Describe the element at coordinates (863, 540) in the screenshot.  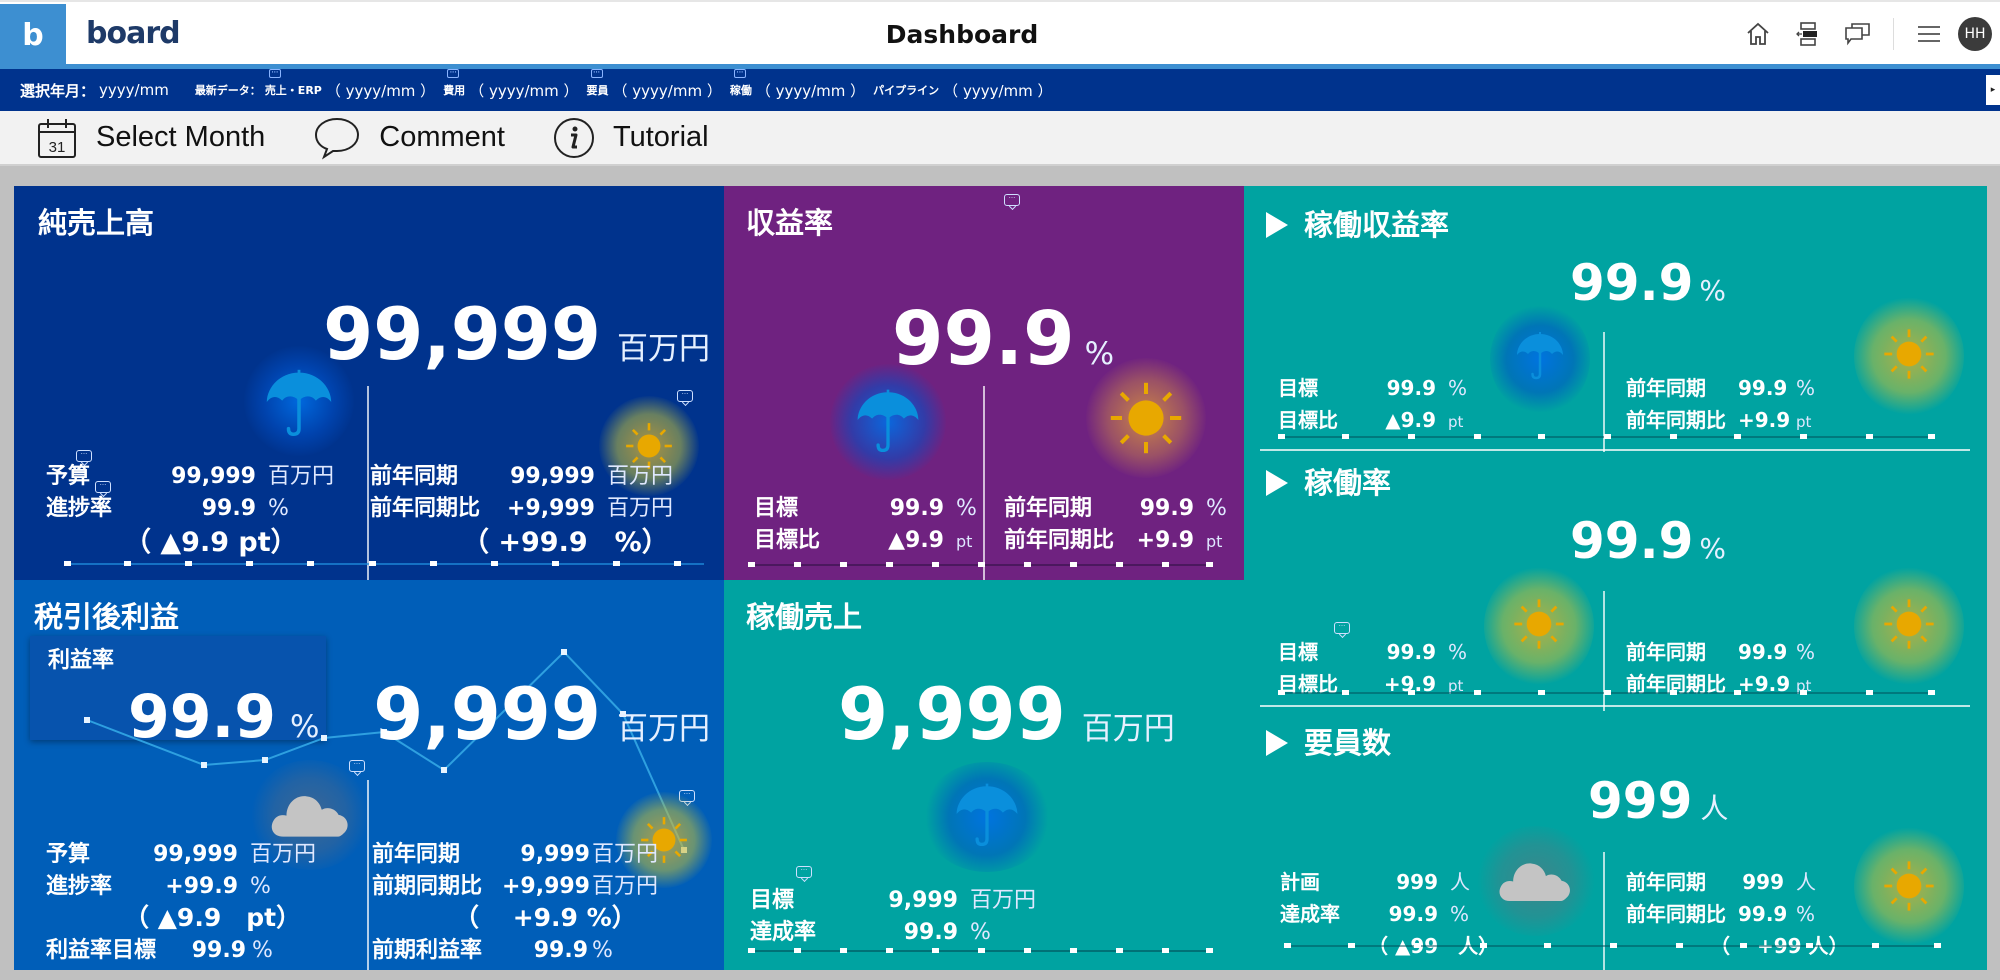
I see `target-ratio-row: 目標比 ▲9.9 pt` at that location.